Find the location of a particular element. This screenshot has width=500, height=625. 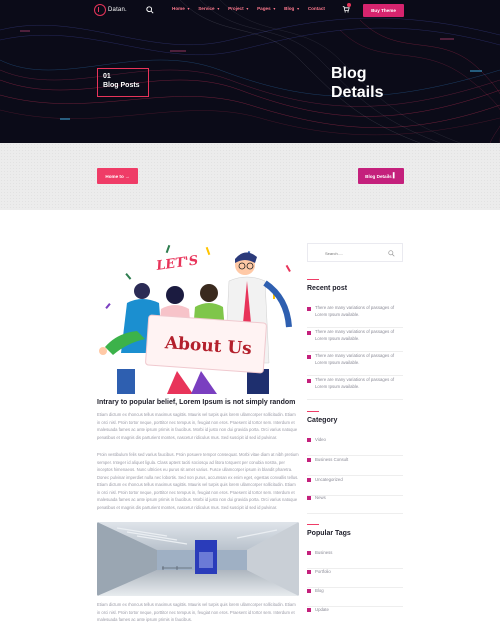

office-photo is located at coordinates (198, 559).